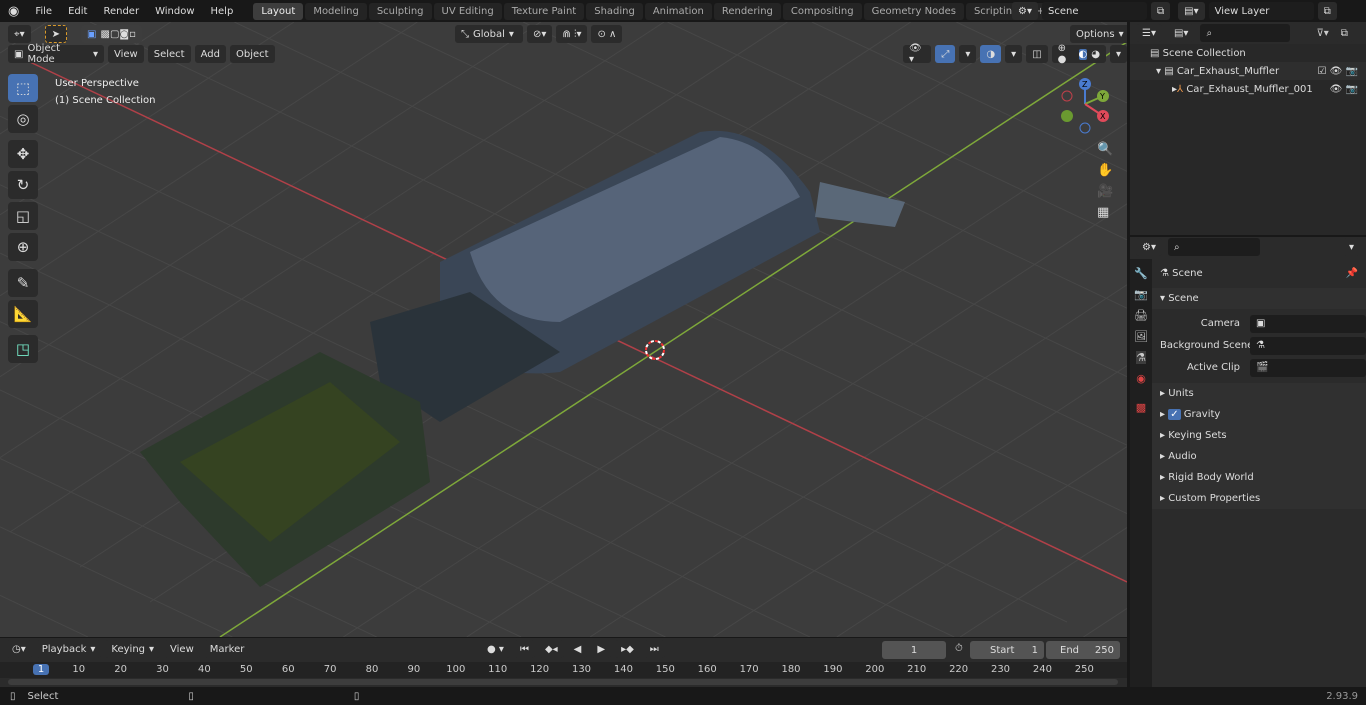 This screenshot has height=705, width=1366. I want to click on start-frame-field: Start 1, so click(1007, 650).